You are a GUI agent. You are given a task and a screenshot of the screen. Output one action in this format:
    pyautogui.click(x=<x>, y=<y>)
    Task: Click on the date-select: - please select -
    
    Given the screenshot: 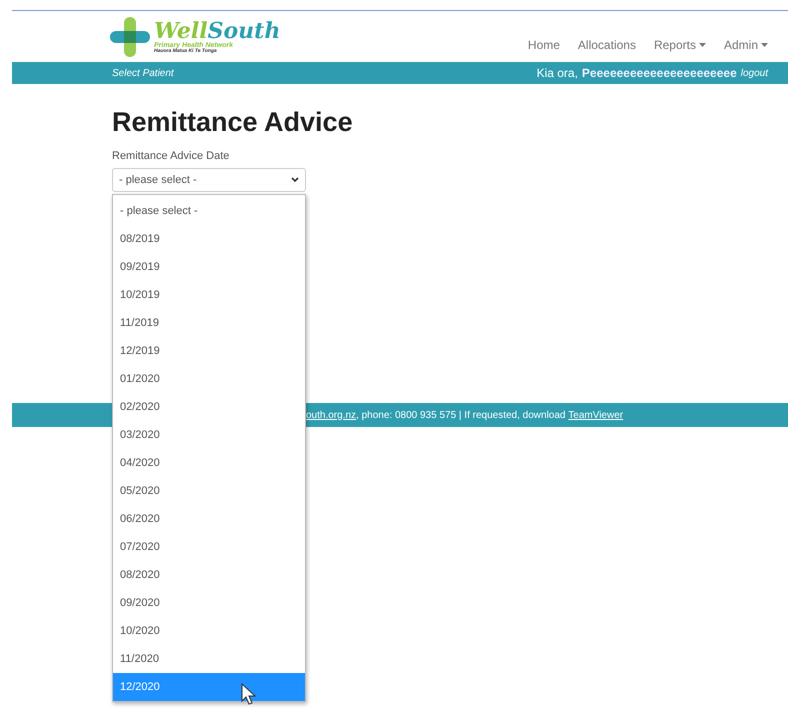 What is the action you would take?
    pyautogui.click(x=209, y=180)
    